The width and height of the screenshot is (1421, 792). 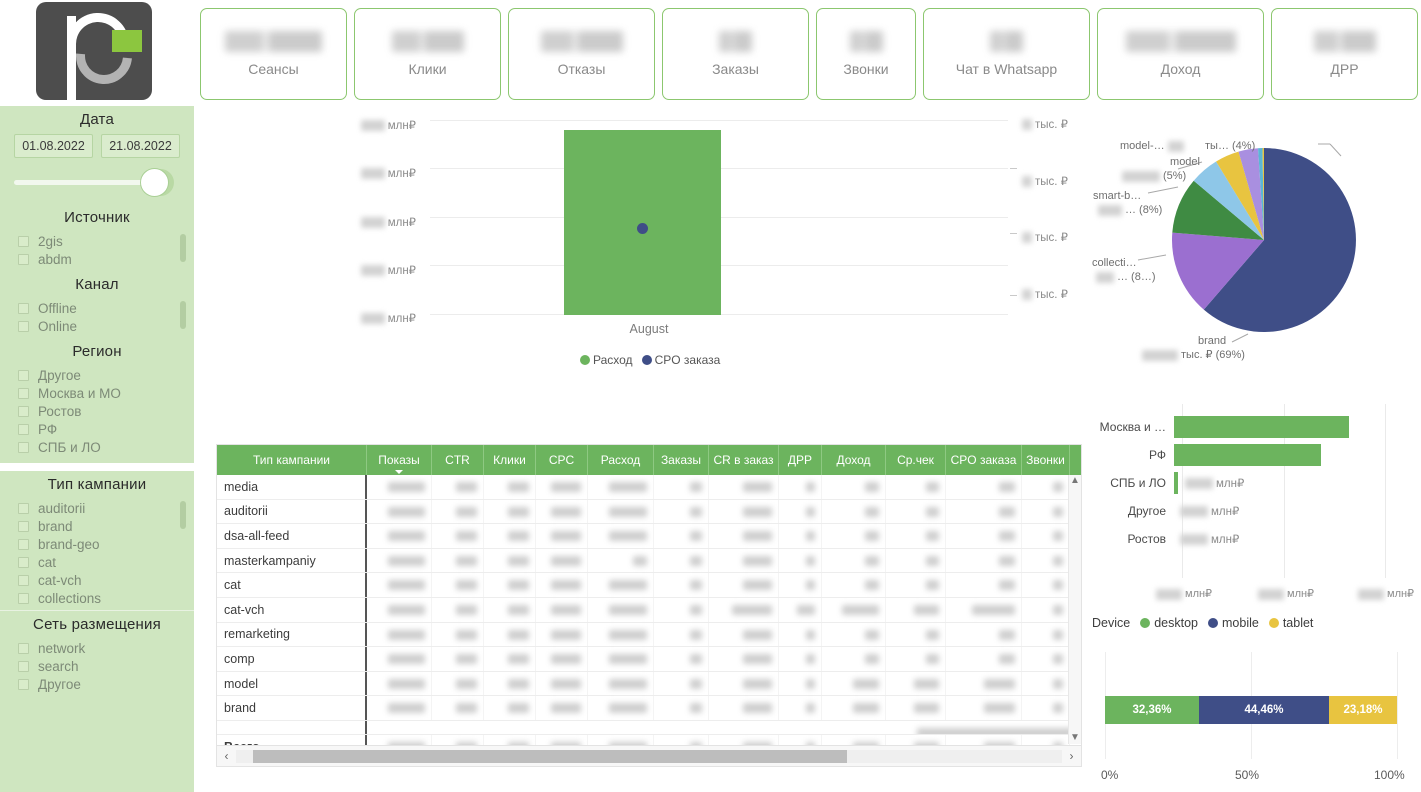 What do you see at coordinates (1256, 483) in the screenshot?
I see `region-bar-row: СПБ и ЛО млн₽` at bounding box center [1256, 483].